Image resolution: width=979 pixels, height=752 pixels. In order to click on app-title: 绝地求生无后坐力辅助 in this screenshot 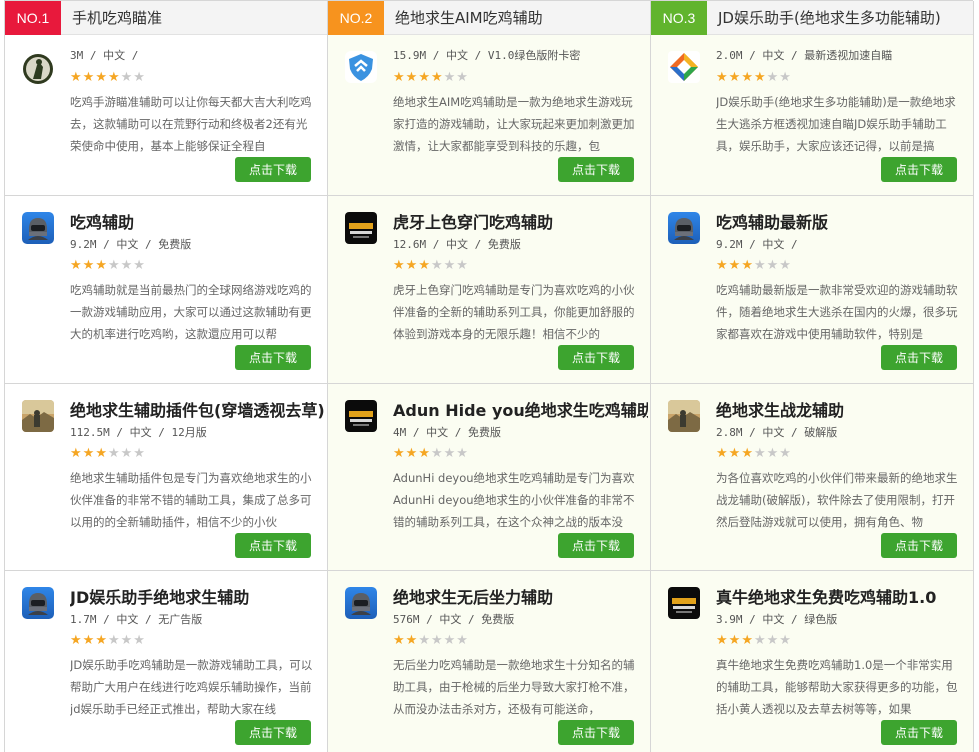, I will do `click(520, 596)`.